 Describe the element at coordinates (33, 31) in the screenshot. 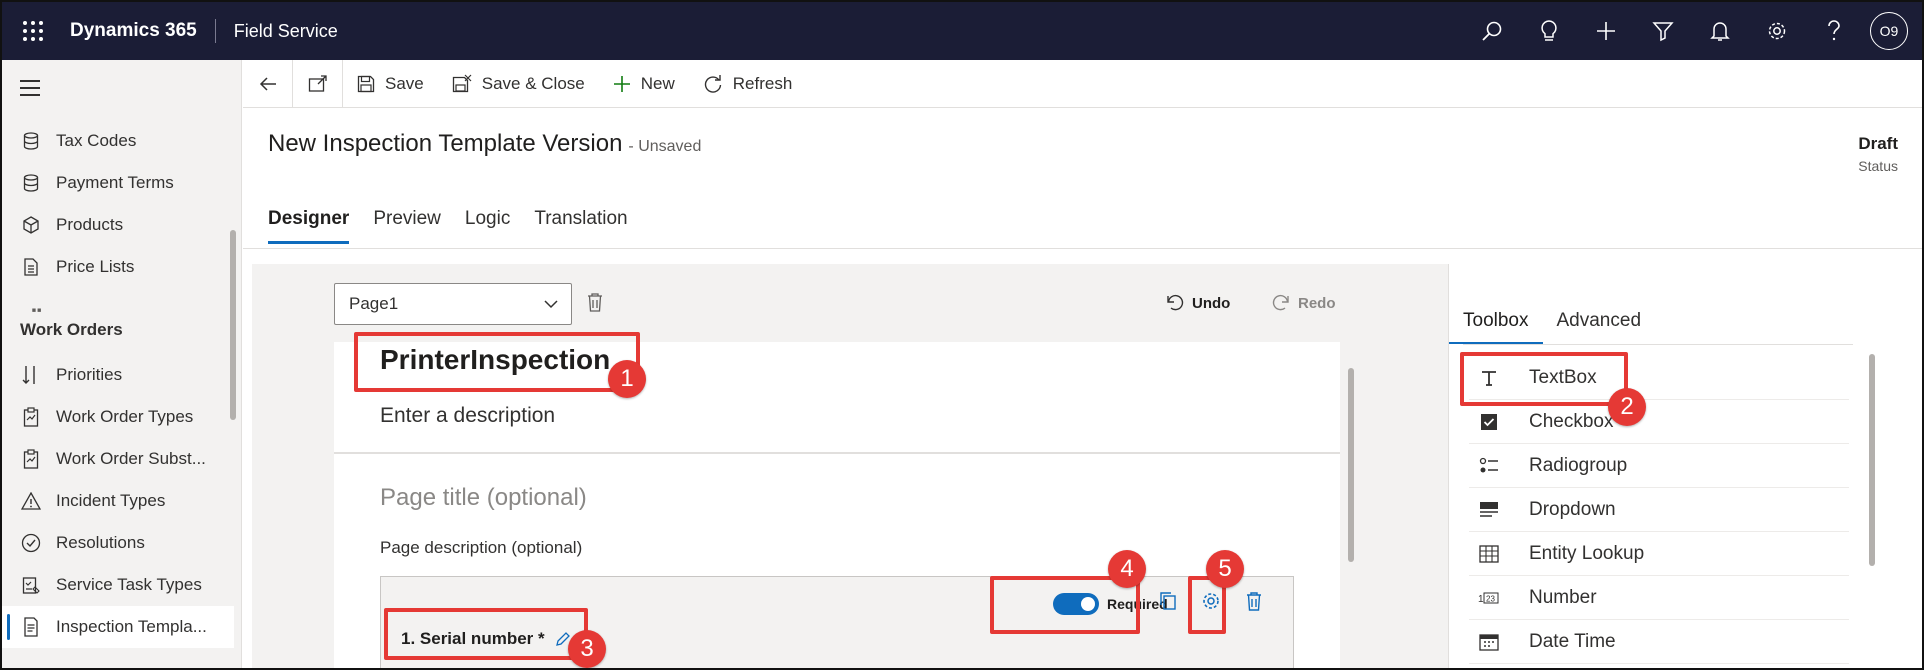

I see `app-launcher-icon` at that location.